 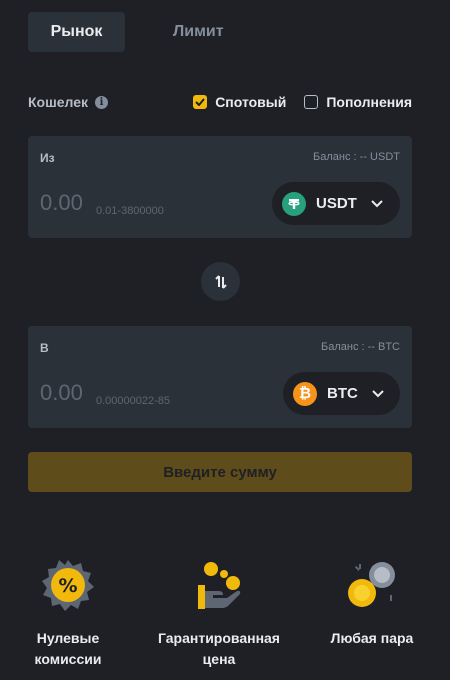 What do you see at coordinates (219, 638) in the screenshot?
I see `feature-label-line1: Гарантированная` at bounding box center [219, 638].